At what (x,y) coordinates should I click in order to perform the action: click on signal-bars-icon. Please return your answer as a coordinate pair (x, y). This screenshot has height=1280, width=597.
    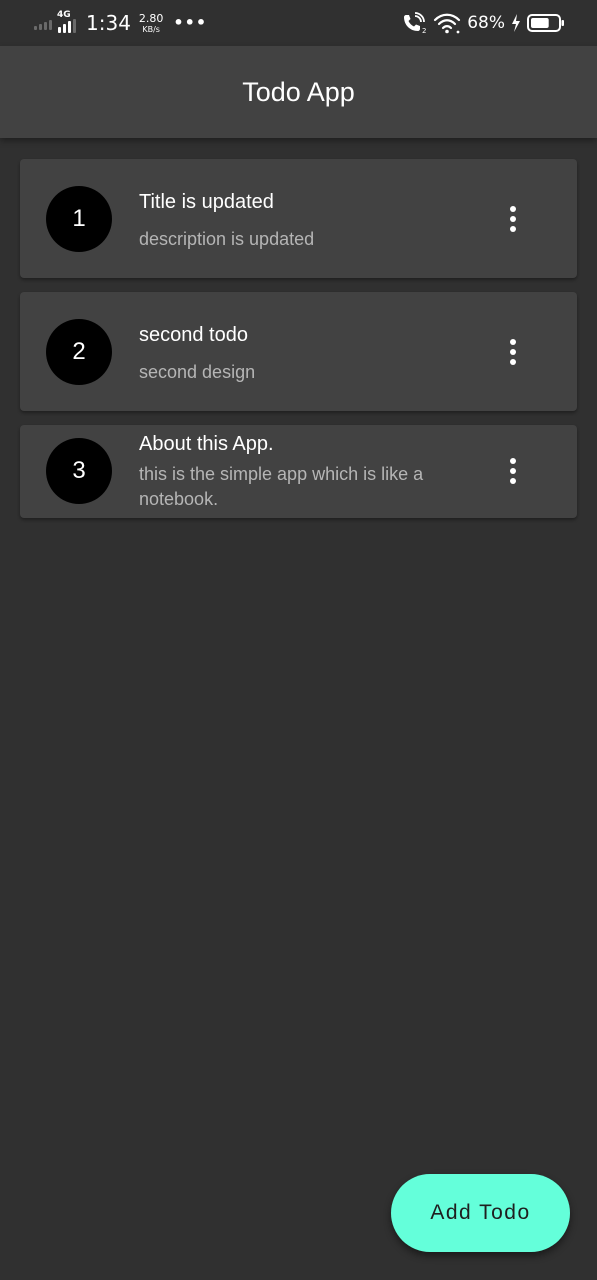
    Looking at the image, I should click on (43, 23).